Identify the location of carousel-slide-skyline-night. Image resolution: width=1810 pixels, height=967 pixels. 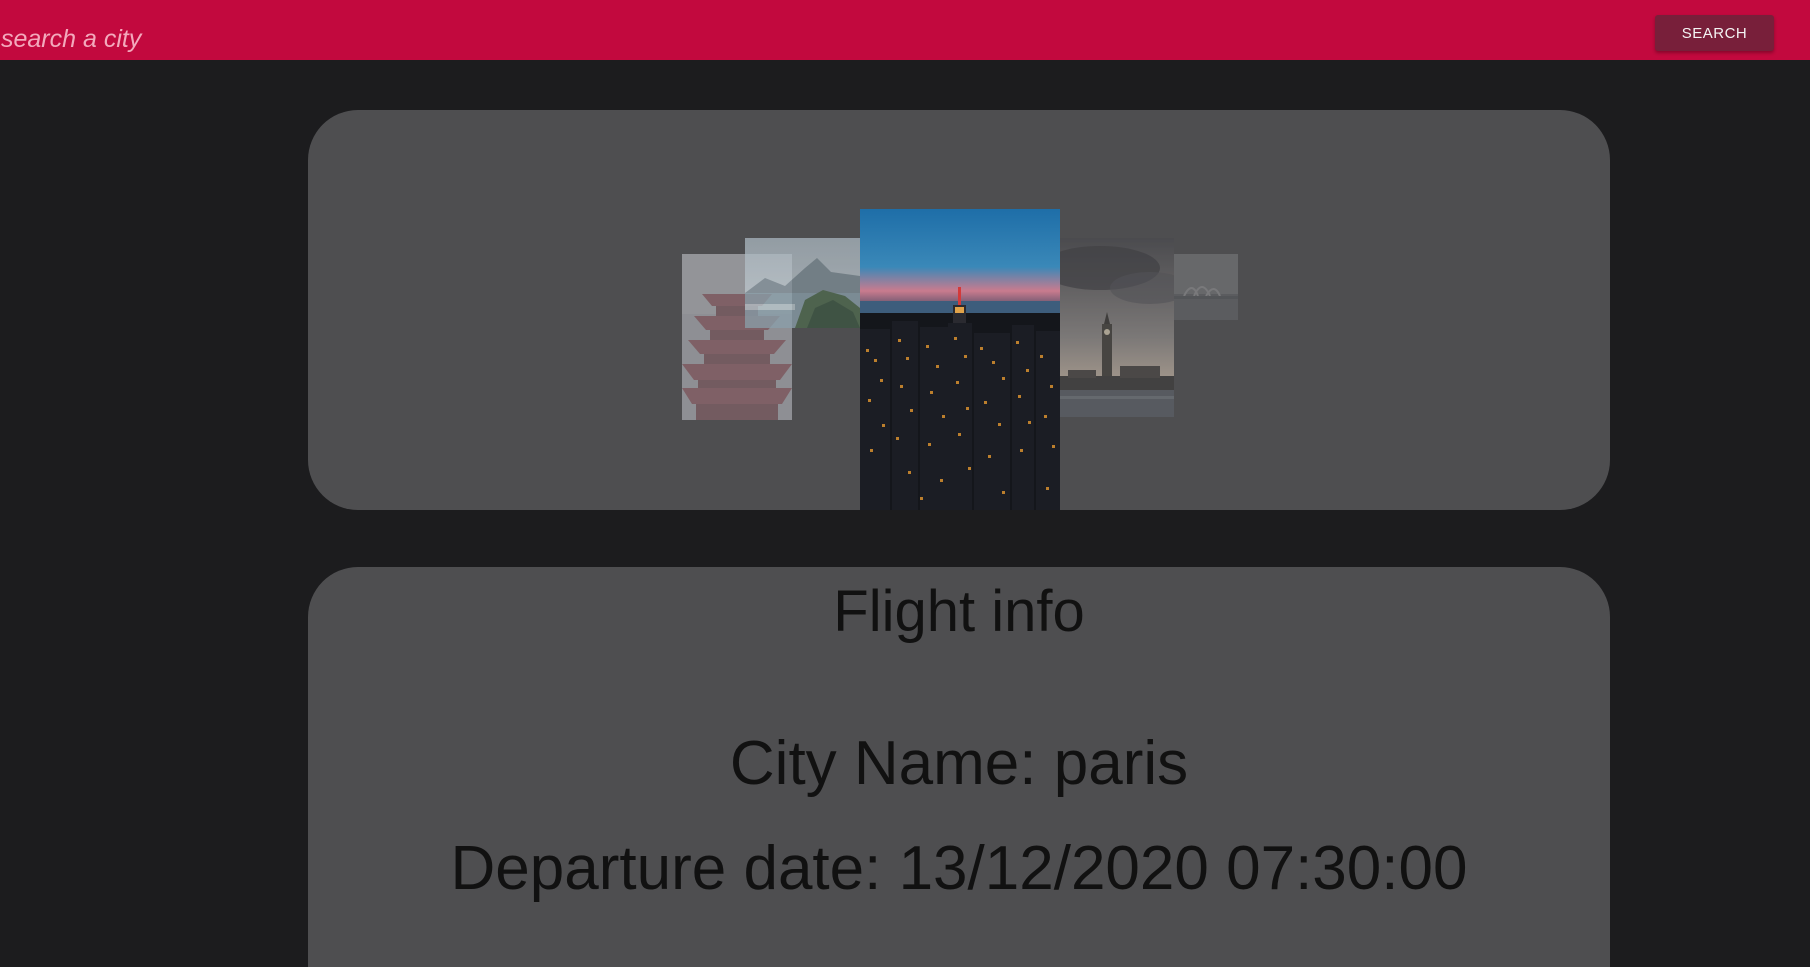
(960, 359).